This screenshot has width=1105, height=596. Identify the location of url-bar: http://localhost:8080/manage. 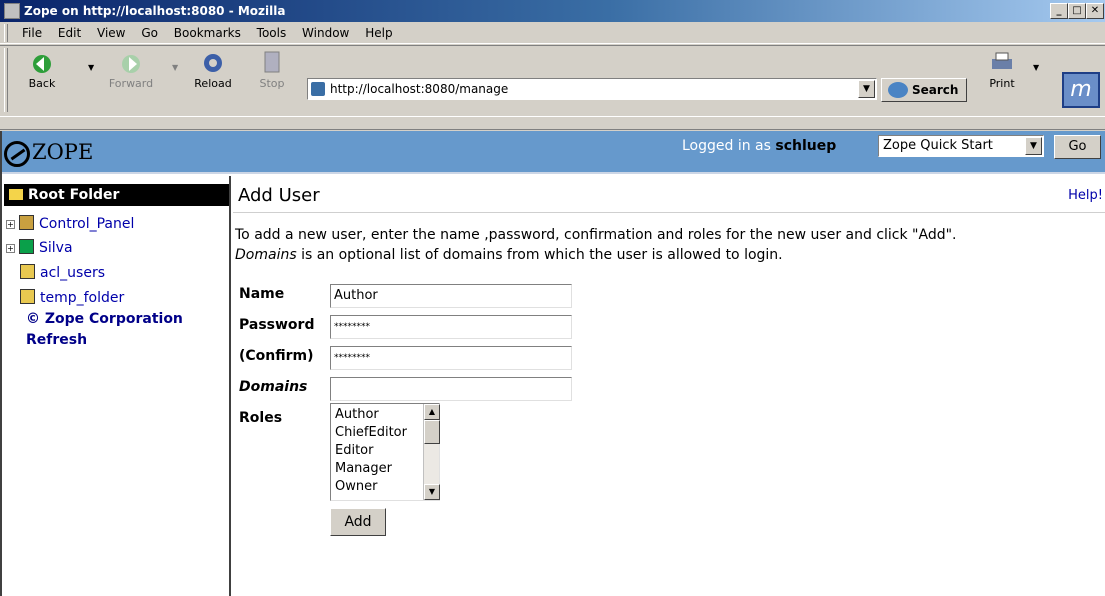
(592, 89).